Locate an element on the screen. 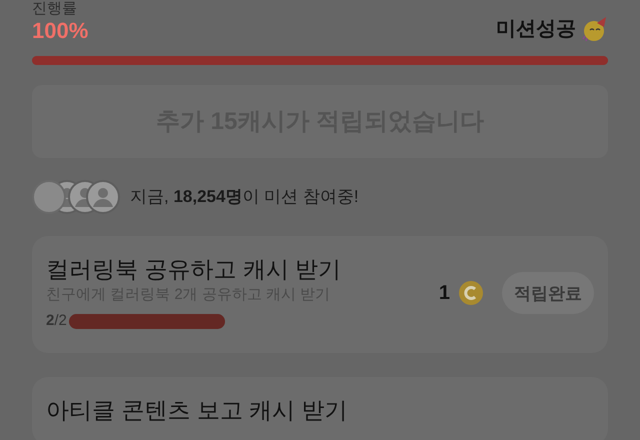 The width and height of the screenshot is (640, 440). avatar-silhouette-icon is located at coordinates (103, 197).